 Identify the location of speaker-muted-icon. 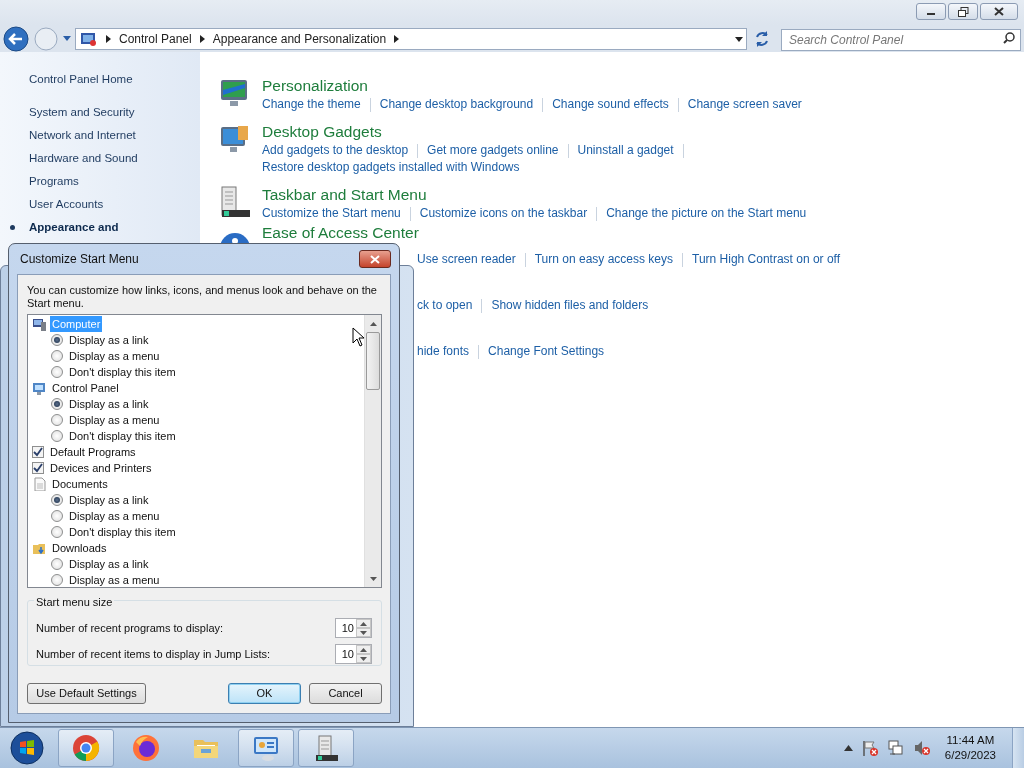
(921, 748).